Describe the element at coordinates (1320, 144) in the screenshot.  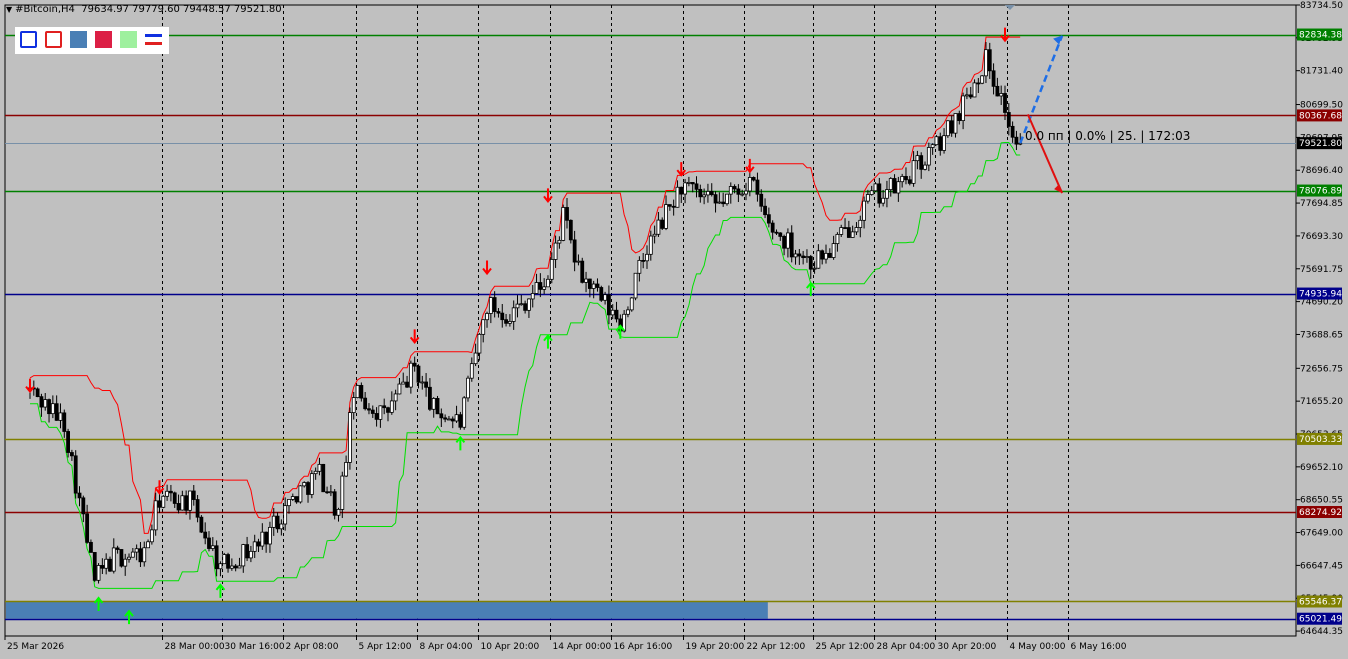
I see `level-price-tag-label: 79521.80` at that location.